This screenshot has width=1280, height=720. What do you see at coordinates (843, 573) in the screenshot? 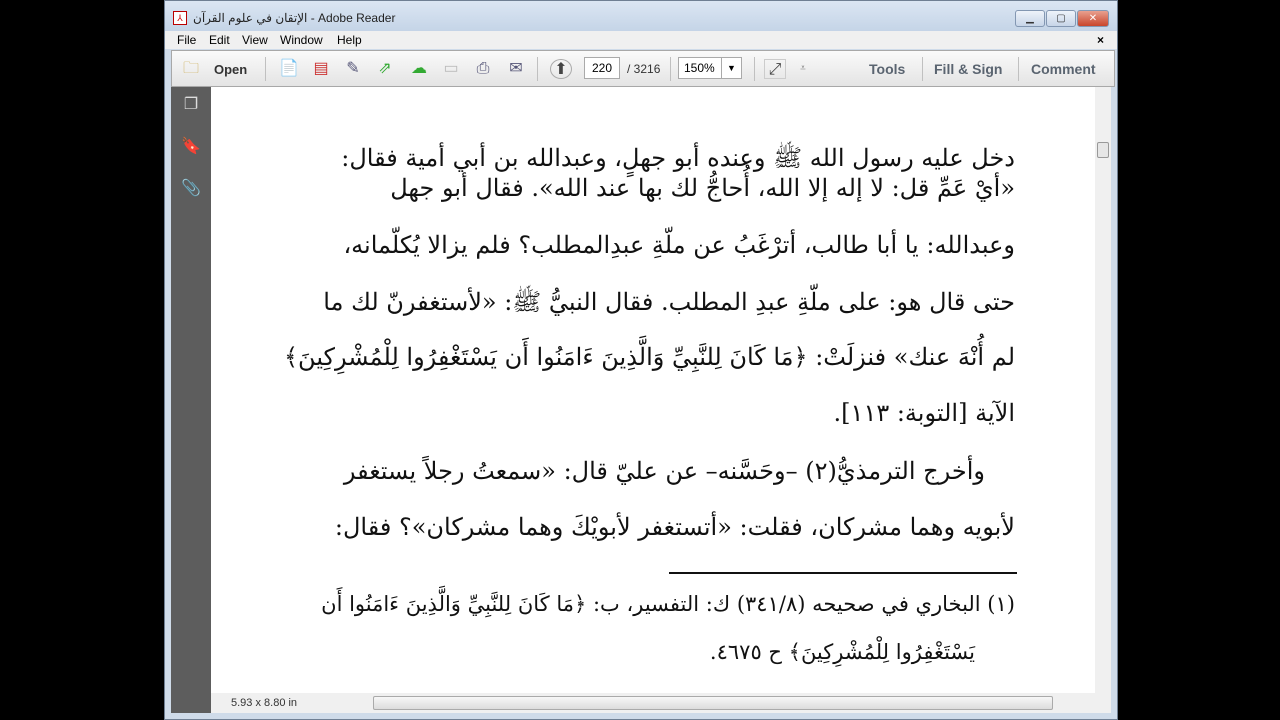
I see `footnote-divider` at bounding box center [843, 573].